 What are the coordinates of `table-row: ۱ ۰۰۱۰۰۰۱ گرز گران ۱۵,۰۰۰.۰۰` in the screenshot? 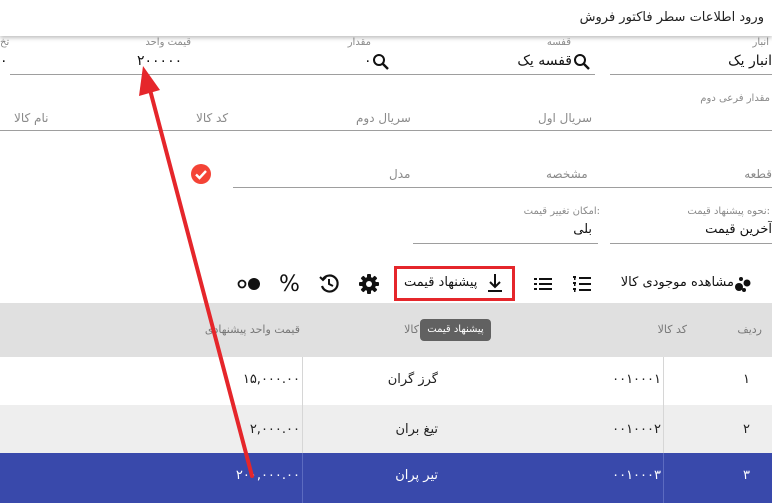 It's located at (386, 381).